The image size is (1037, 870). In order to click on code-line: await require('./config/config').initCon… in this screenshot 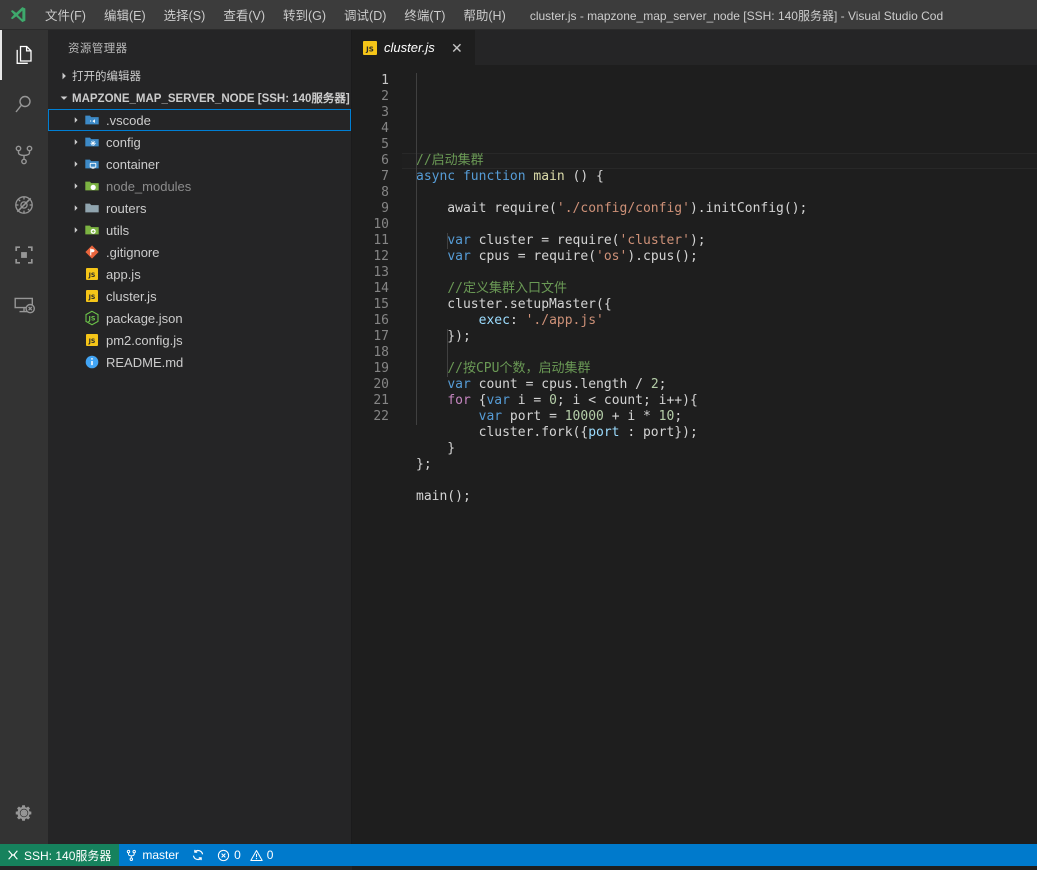, I will do `click(719, 209)`.